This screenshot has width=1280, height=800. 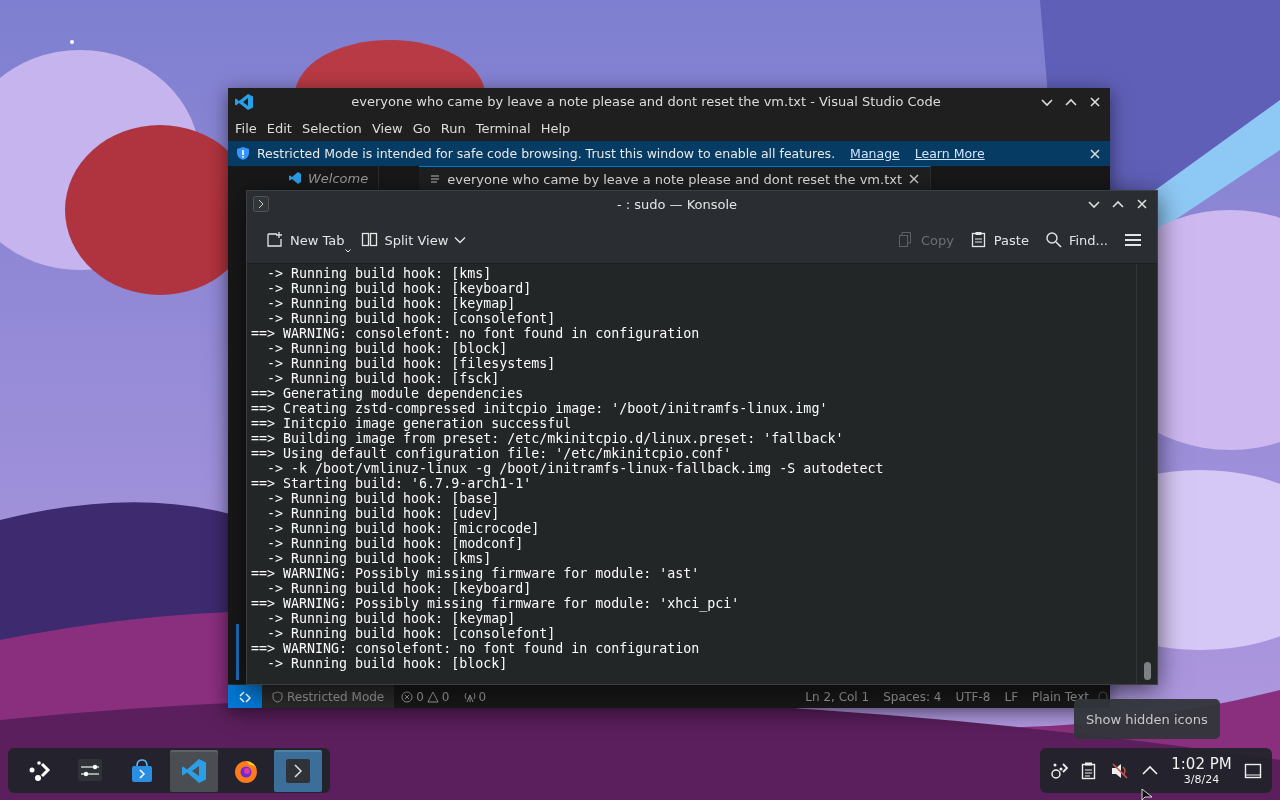 What do you see at coordinates (413, 240) in the screenshot?
I see `split-view-button: Split View` at bounding box center [413, 240].